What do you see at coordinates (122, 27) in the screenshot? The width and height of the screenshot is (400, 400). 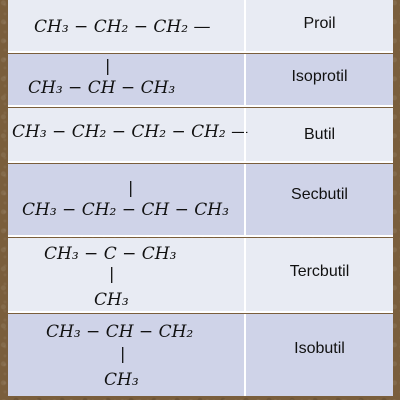 I see `formula: CH₃ − CH₂ − CH₂ —` at bounding box center [122, 27].